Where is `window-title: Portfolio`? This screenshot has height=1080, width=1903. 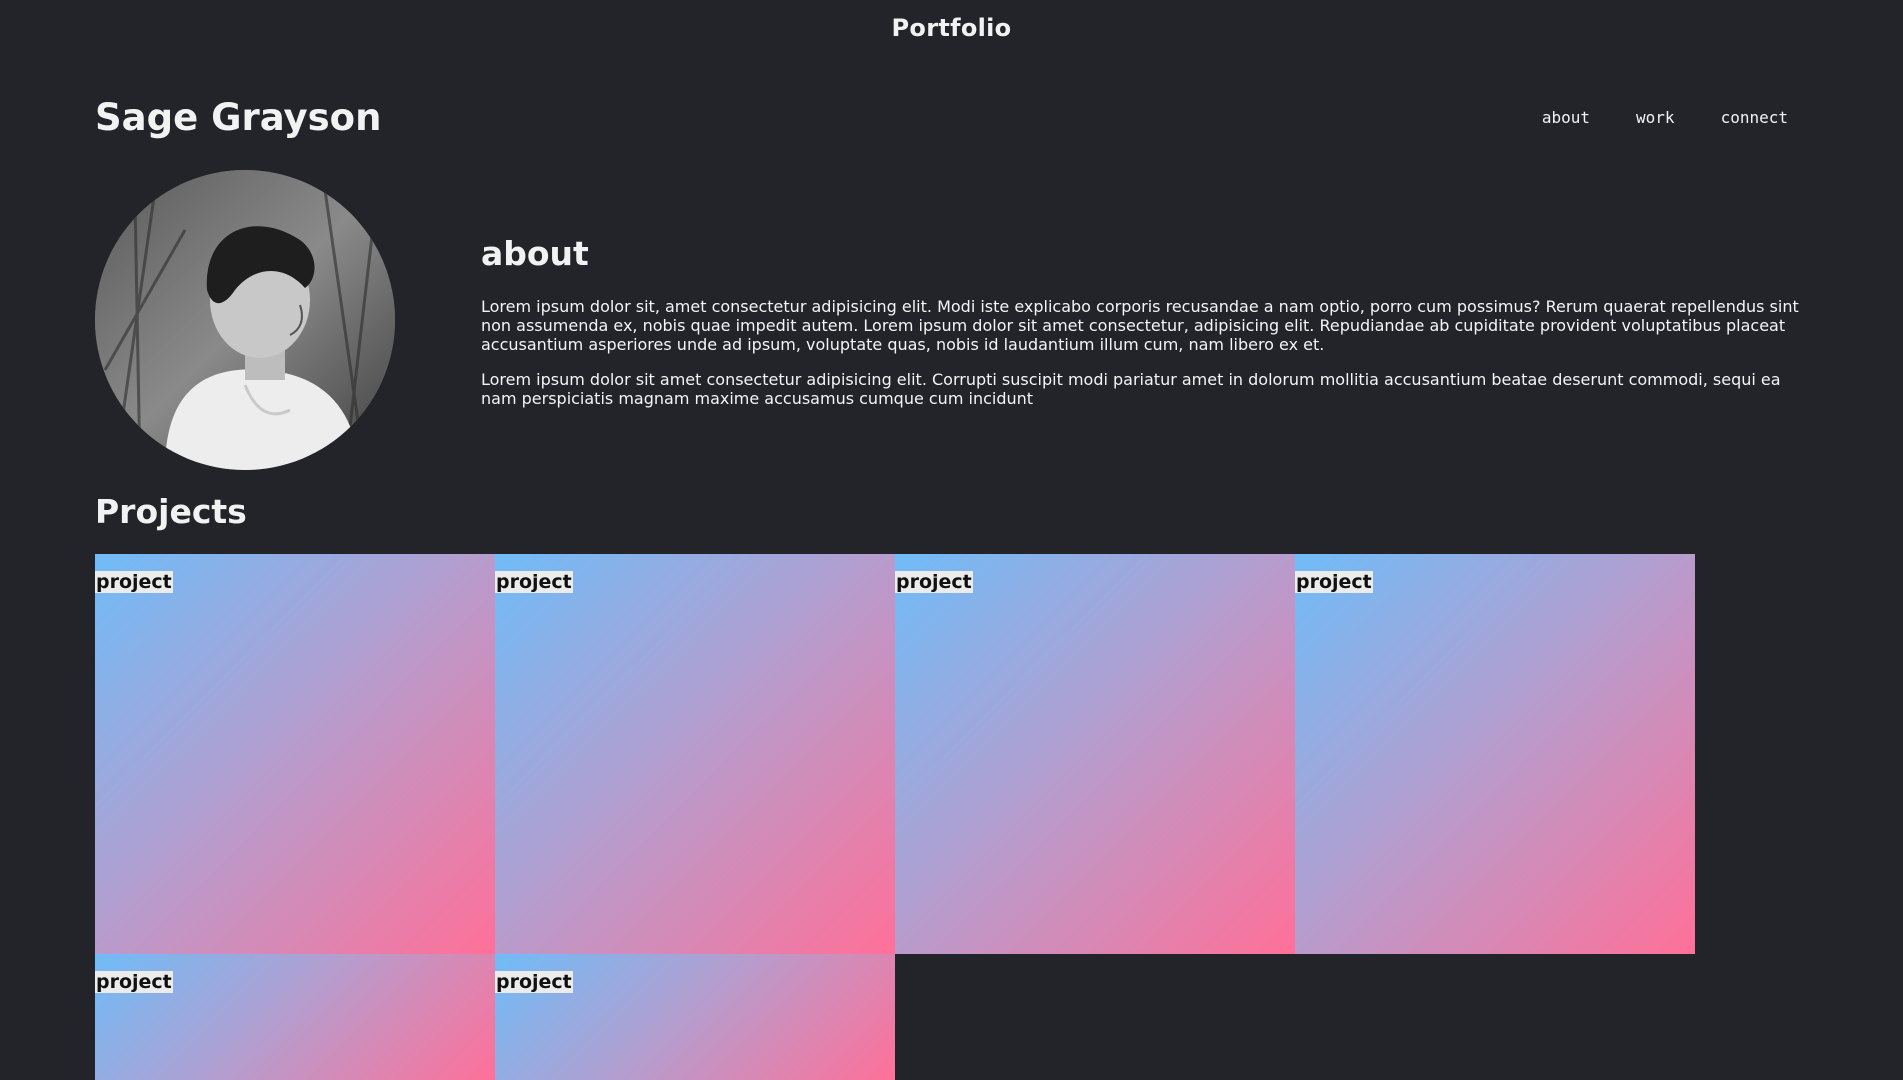
window-title: Portfolio is located at coordinates (951, 28).